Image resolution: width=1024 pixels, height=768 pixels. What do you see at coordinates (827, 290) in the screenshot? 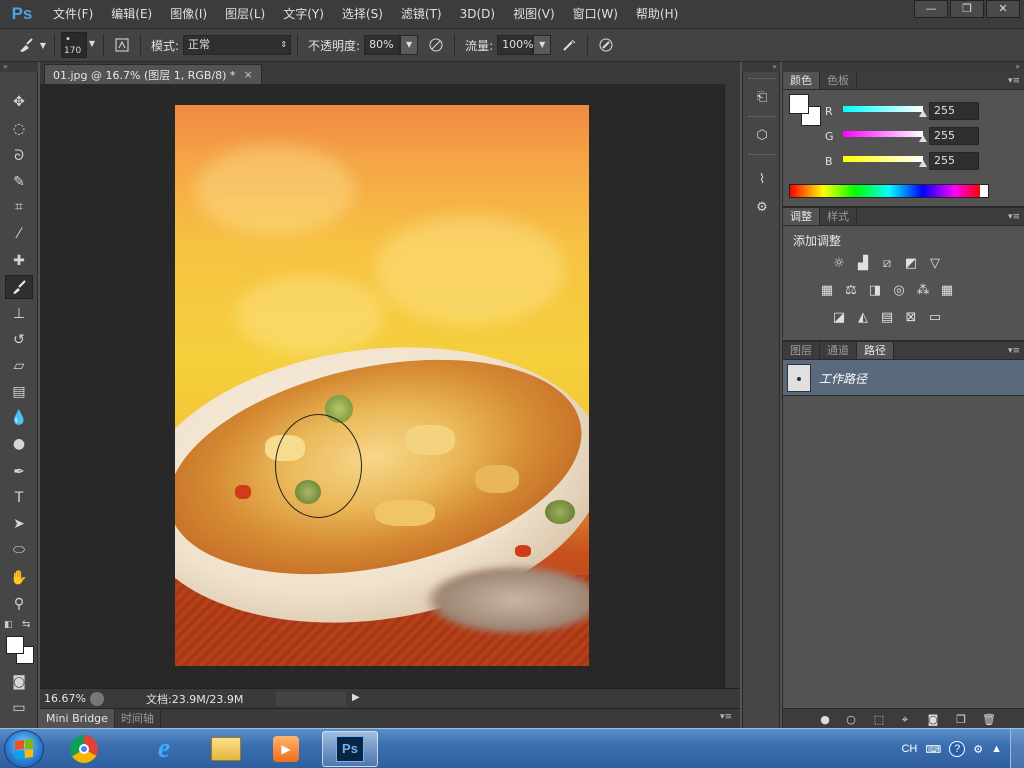
I see `hue-saturation-icon: ▦` at bounding box center [827, 290].